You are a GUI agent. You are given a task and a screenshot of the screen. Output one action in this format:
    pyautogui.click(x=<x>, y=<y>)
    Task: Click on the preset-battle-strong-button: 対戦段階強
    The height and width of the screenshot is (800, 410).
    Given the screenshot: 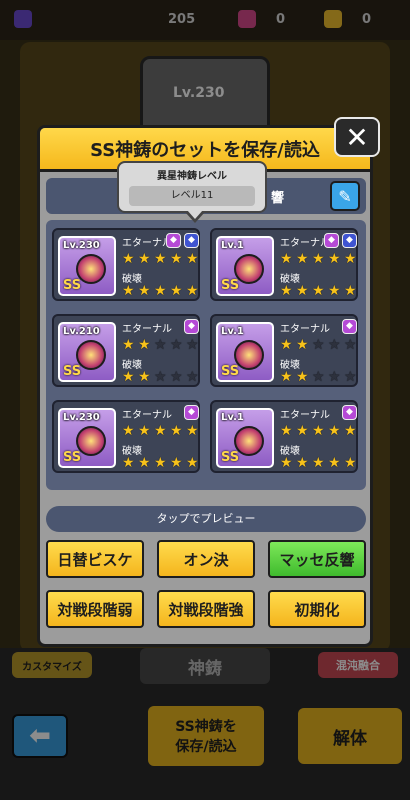 What is the action you would take?
    pyautogui.click(x=206, y=609)
    